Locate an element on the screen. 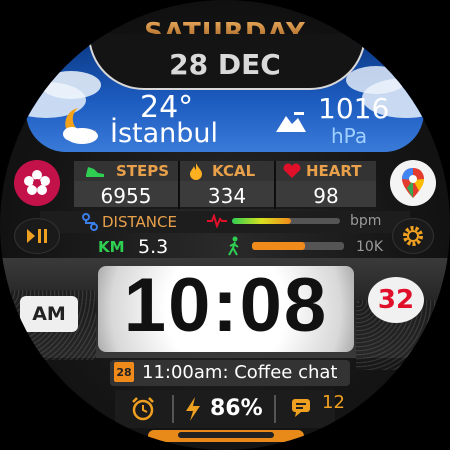 The width and height of the screenshot is (450, 450). heart-value: 98 is located at coordinates (326, 196).